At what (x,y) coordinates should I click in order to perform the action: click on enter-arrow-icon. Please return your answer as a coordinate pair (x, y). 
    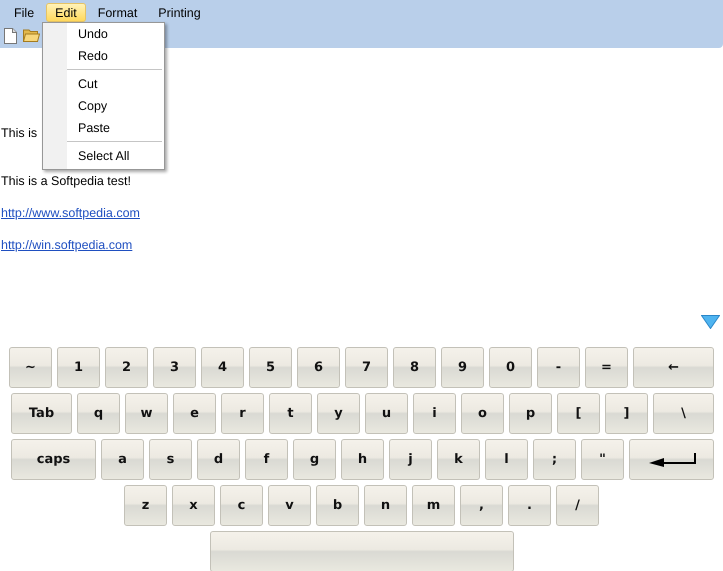
    Looking at the image, I should click on (672, 459).